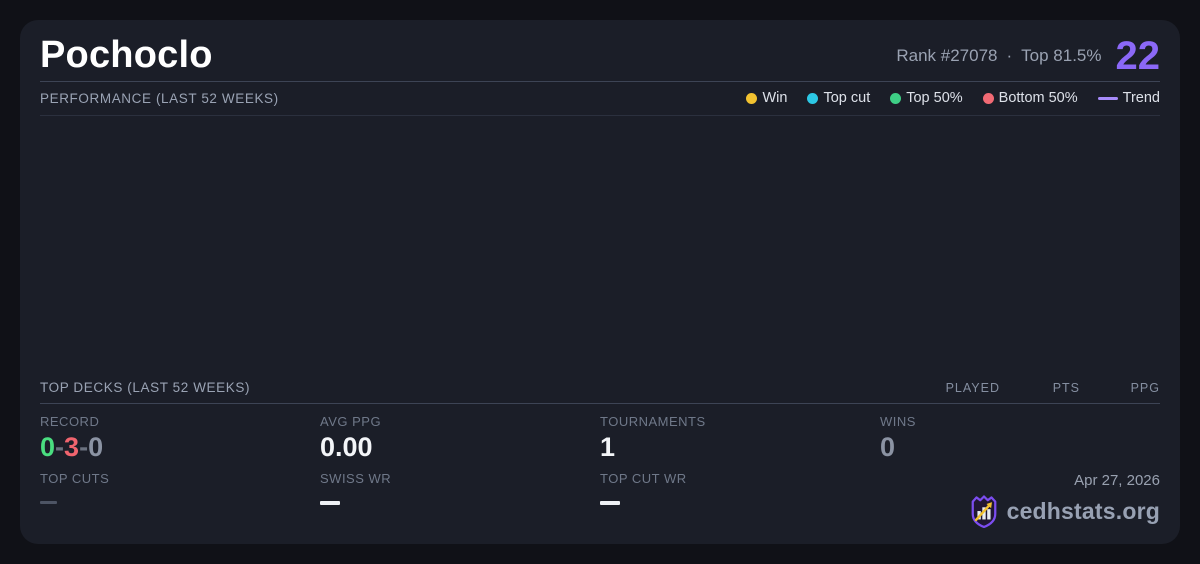  What do you see at coordinates (1038, 98) in the screenshot?
I see `legend-label: Bottom 50%` at bounding box center [1038, 98].